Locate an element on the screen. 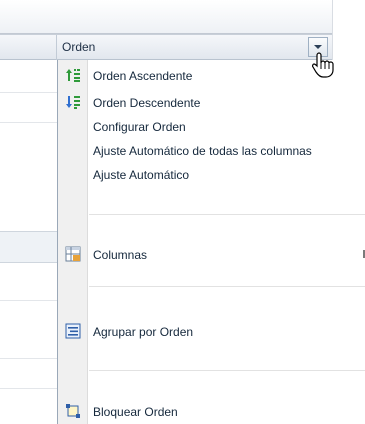 Image resolution: width=365 pixels, height=424 pixels. grid-row is located at coordinates (28, 247).